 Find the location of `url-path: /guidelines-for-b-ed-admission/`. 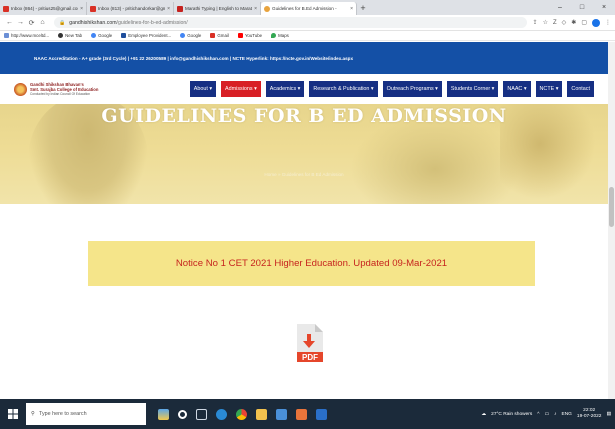

url-path: /guidelines-for-b-ed-admission/ is located at coordinates (152, 22).